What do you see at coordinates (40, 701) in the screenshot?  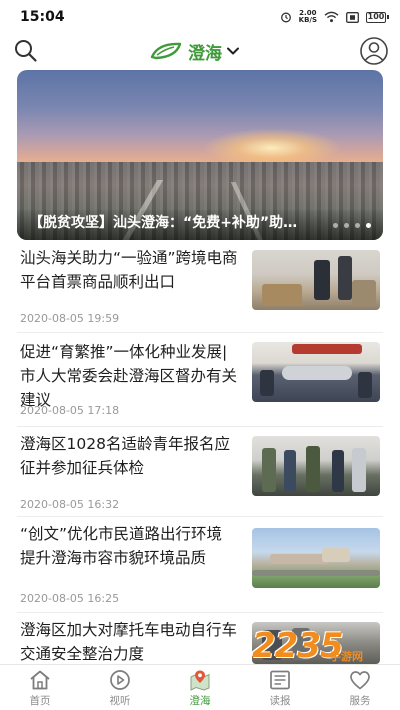 I see `nav-label: 首页` at bounding box center [40, 701].